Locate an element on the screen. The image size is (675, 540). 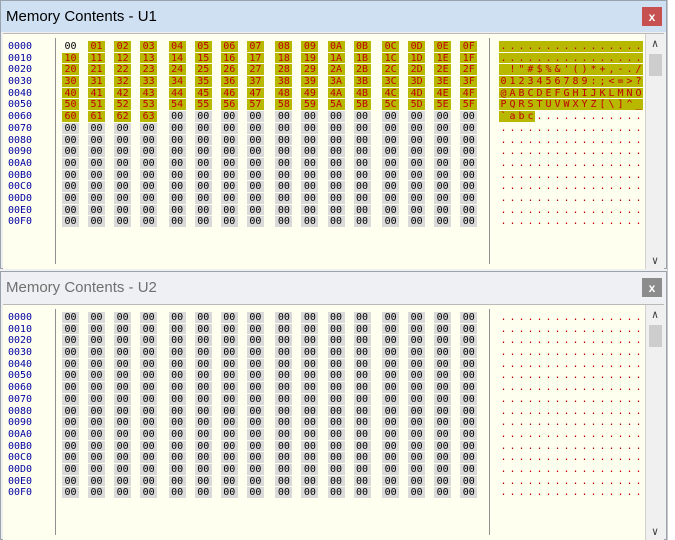
hex-byte: 17 is located at coordinates (255, 58).